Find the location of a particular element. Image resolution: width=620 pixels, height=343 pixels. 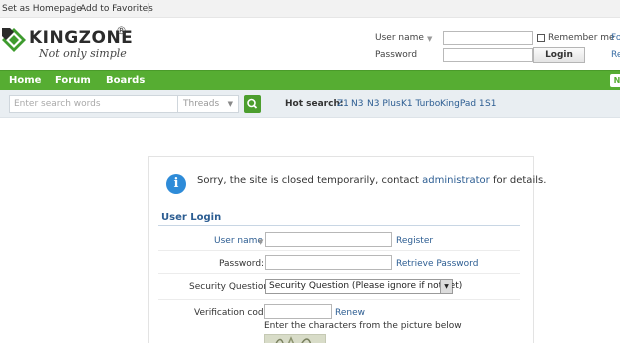

notice-text: for details. is located at coordinates (518, 180).